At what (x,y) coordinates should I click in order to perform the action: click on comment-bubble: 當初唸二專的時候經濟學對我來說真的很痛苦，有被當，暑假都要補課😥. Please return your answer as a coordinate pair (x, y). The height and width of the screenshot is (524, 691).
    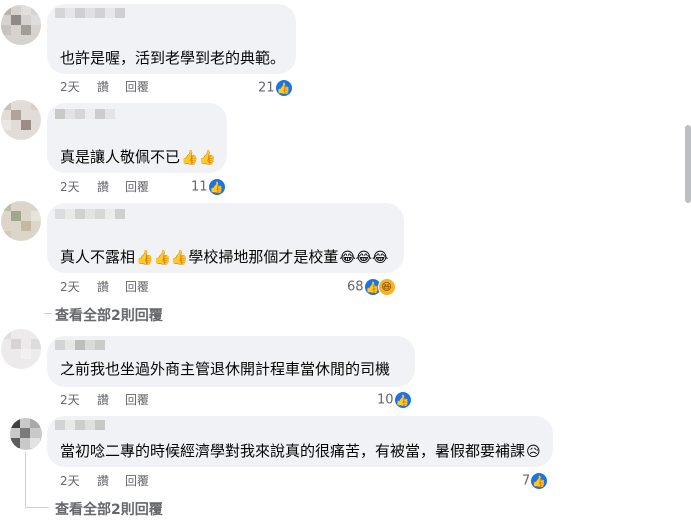
    Looking at the image, I should click on (300, 441).